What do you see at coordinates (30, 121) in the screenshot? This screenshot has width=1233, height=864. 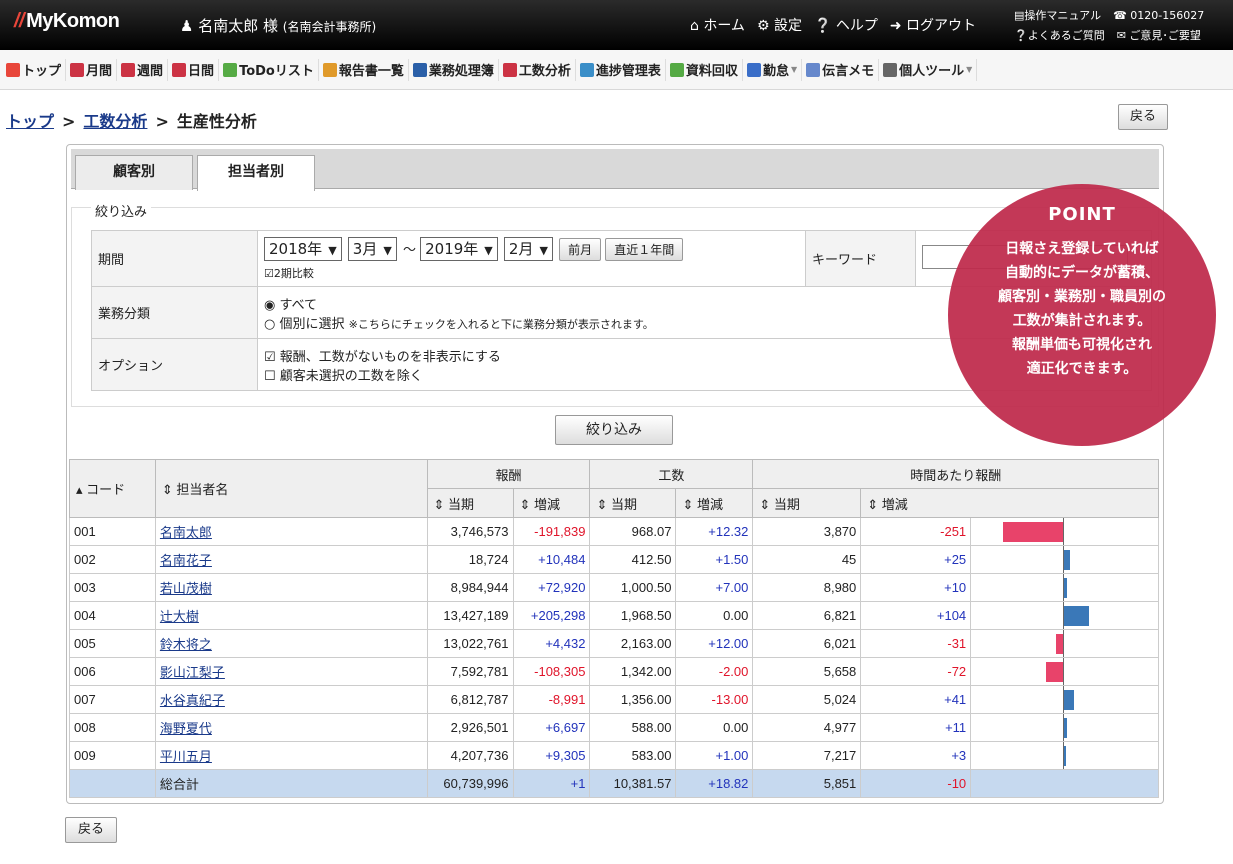 I see `breadcrumb-top: トップ` at bounding box center [30, 121].